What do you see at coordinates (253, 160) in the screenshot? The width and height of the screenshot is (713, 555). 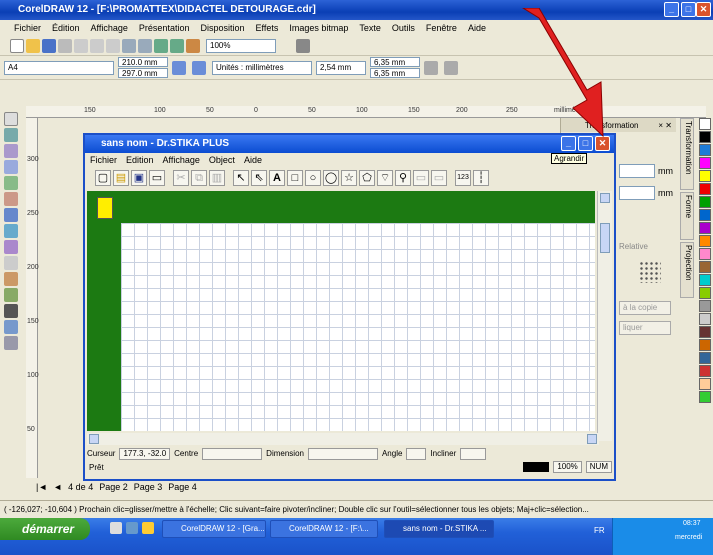 I see `stika-menu-aide: Aide` at bounding box center [253, 160].